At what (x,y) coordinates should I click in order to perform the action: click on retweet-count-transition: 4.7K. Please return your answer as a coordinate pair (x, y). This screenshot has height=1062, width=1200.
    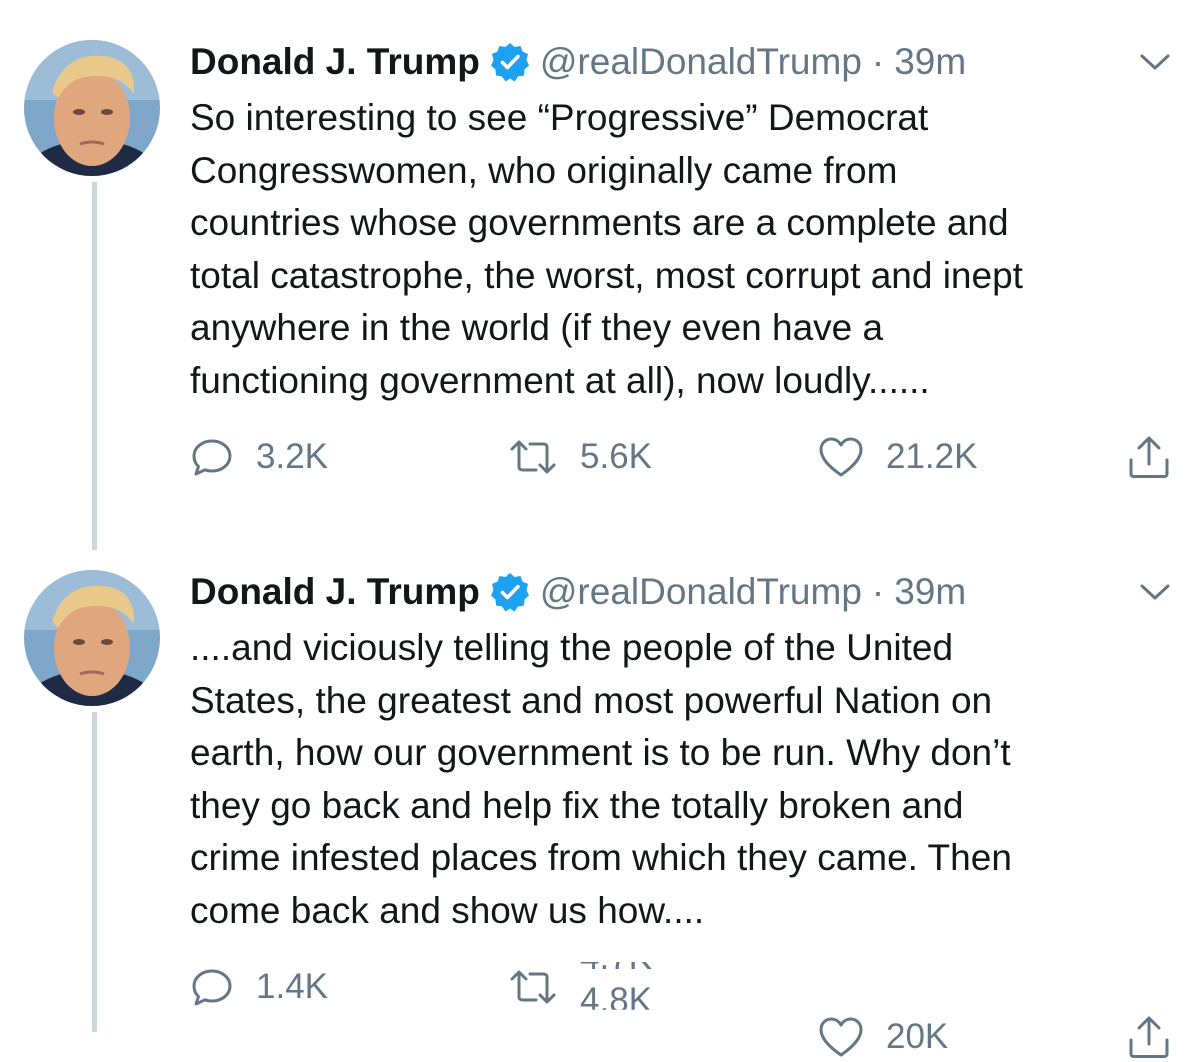
    Looking at the image, I should click on (616, 957).